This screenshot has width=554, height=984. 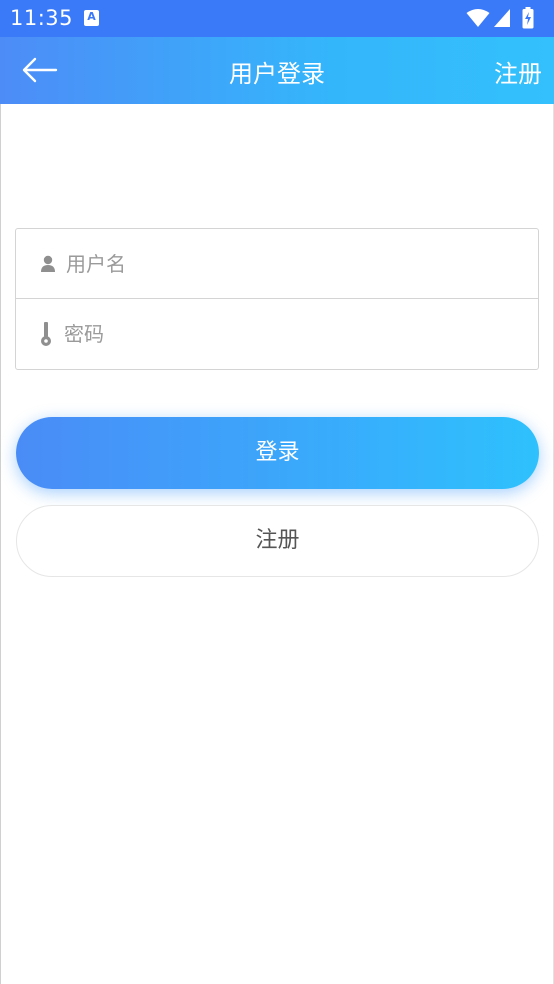 I want to click on key-icon, so click(x=46, y=334).